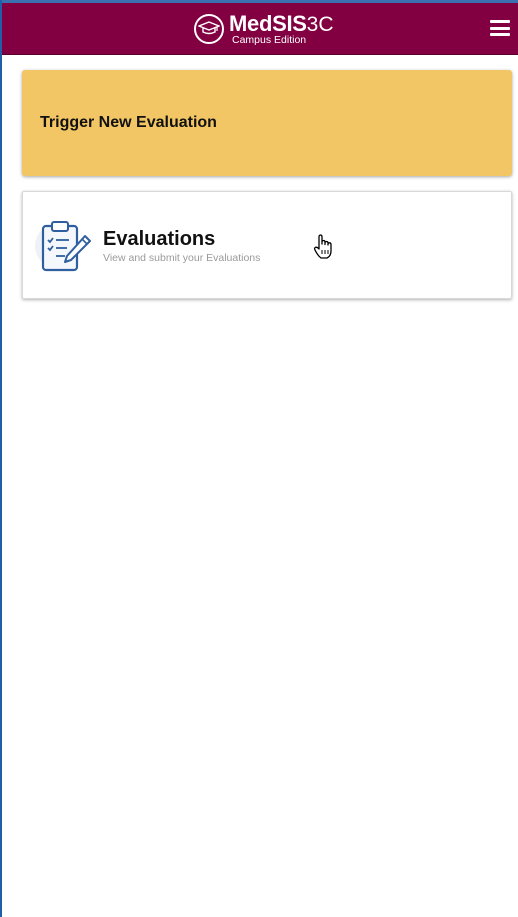 The height and width of the screenshot is (917, 518). I want to click on app-logo: MedSIS3C Campus Edition, so click(264, 29).